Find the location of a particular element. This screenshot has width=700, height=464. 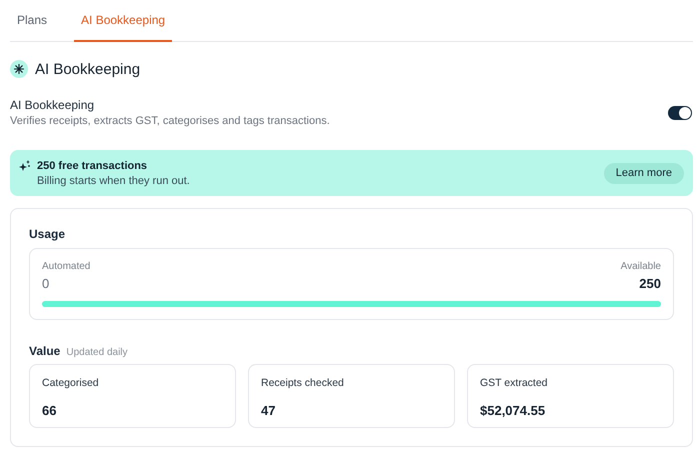

banner-title: 250 free transactions is located at coordinates (92, 166).